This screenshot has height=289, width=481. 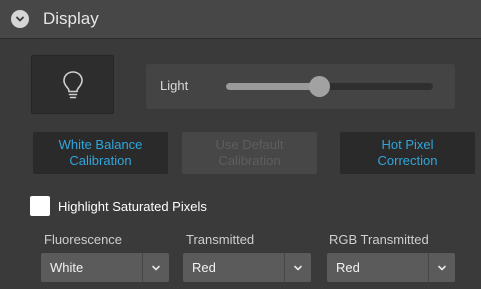 I want to click on fluorescence-select: White, so click(x=105, y=267).